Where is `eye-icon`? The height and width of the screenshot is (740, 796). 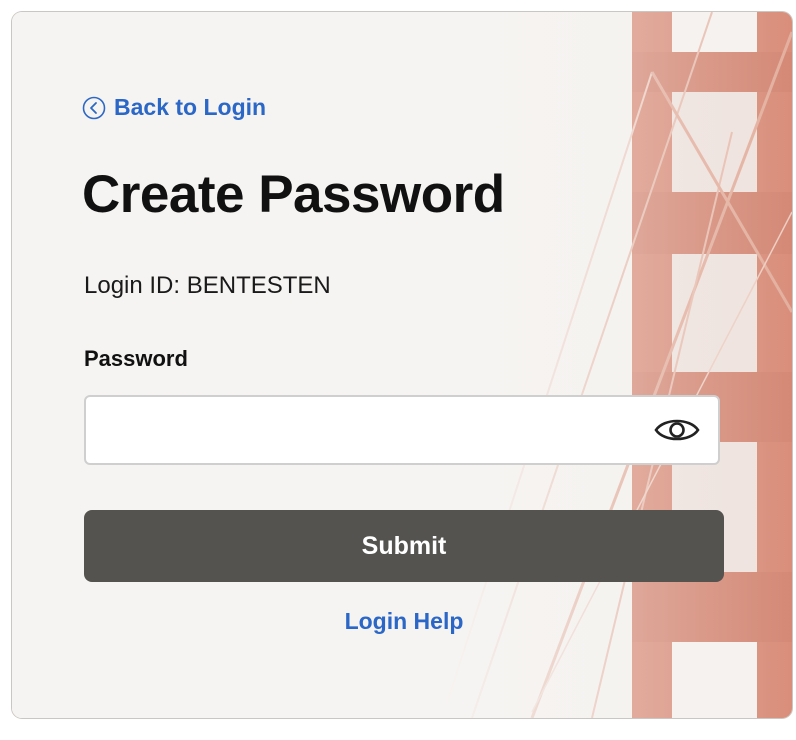
eye-icon is located at coordinates (677, 430).